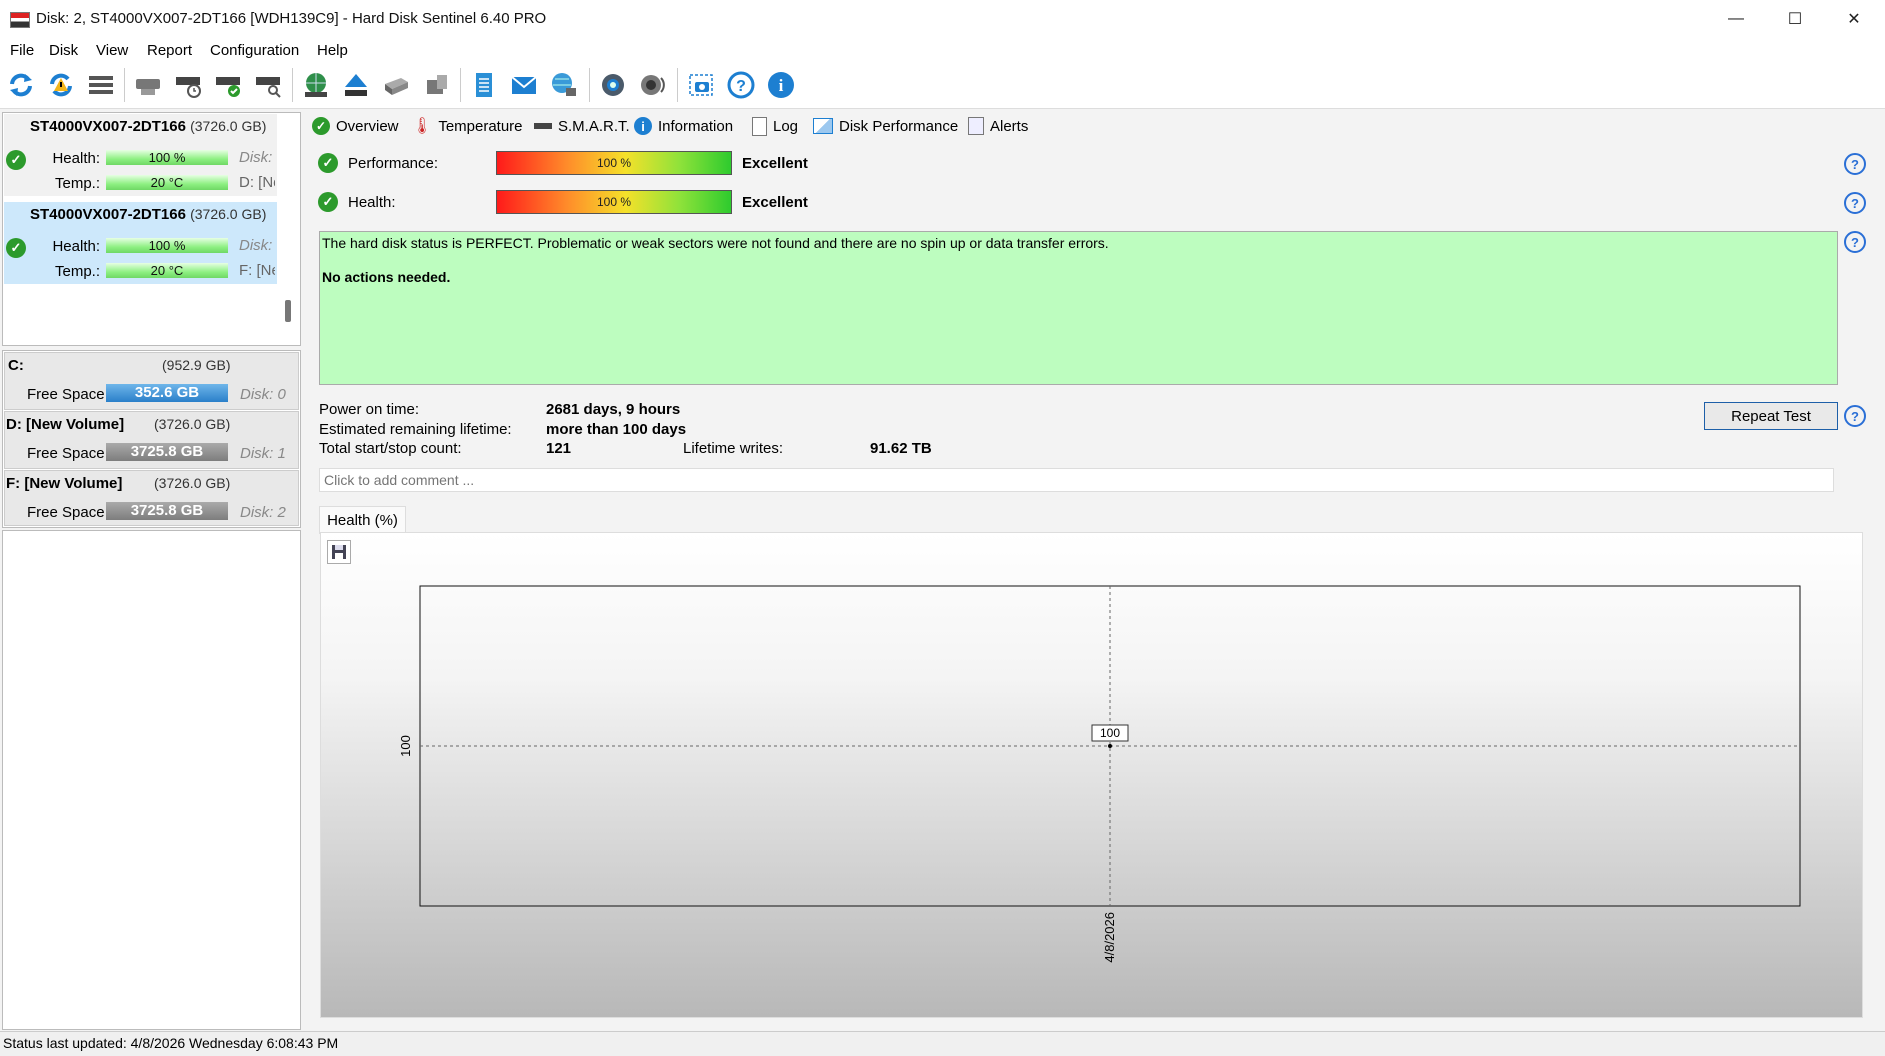 The height and width of the screenshot is (1056, 1885). I want to click on tab-log: Log, so click(775, 126).